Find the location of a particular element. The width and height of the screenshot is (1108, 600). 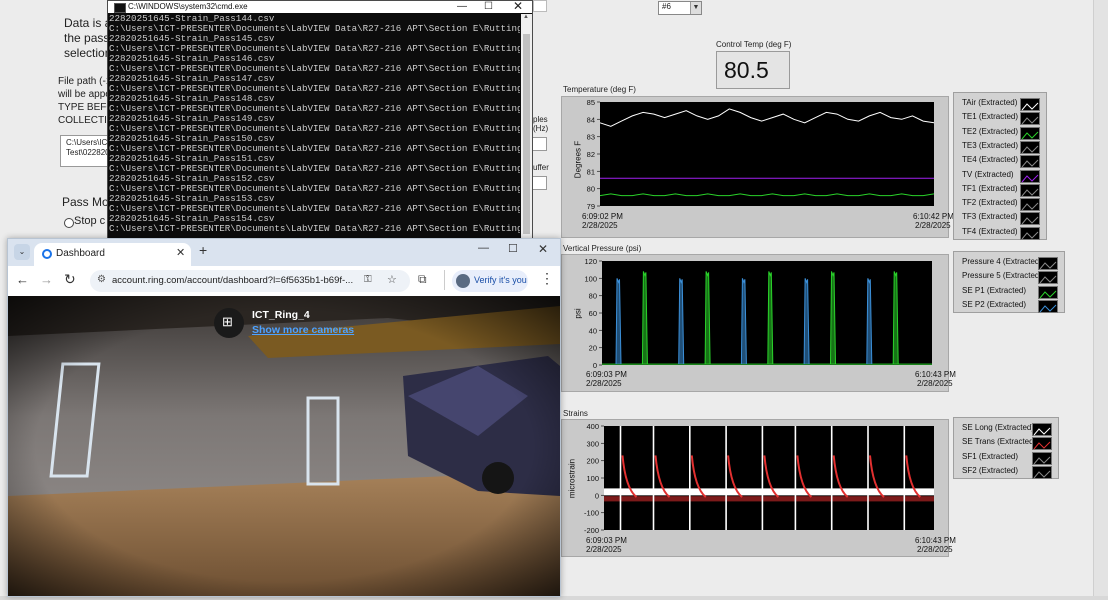

verify-label: Verify it's you is located at coordinates (500, 280).